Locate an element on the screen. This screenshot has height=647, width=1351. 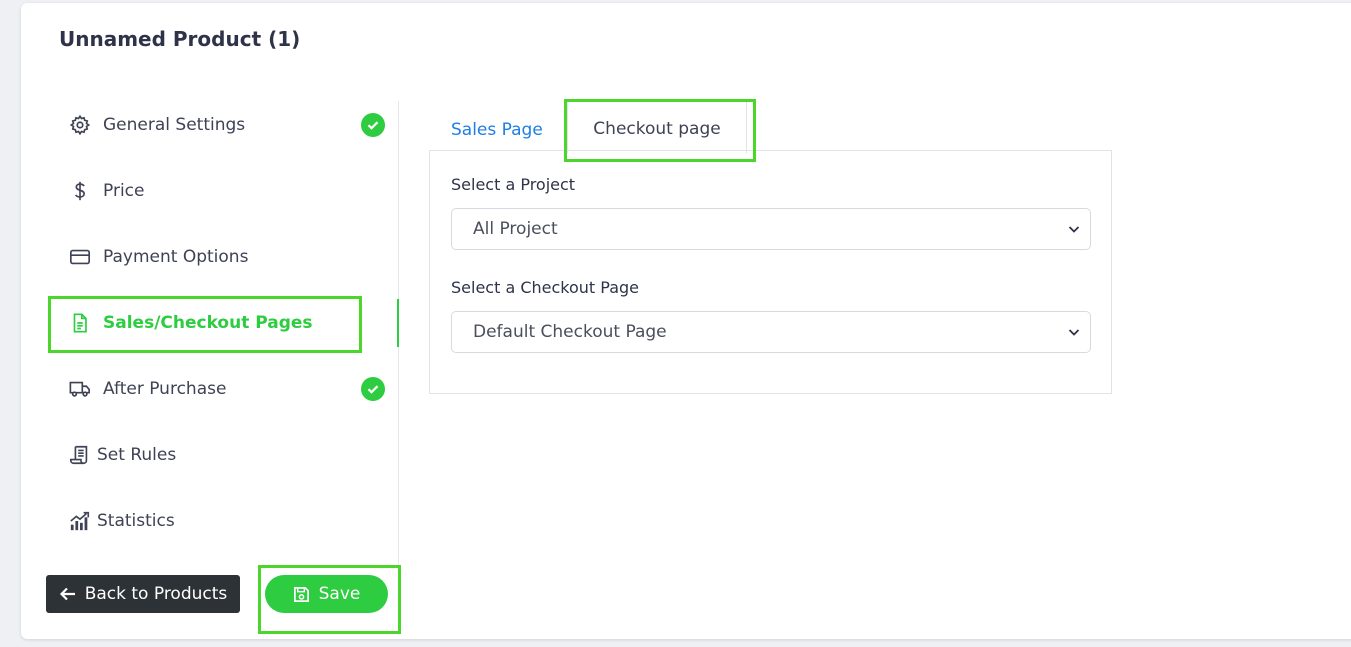
sidebar-item-statistics: Statistics is located at coordinates (229, 521).